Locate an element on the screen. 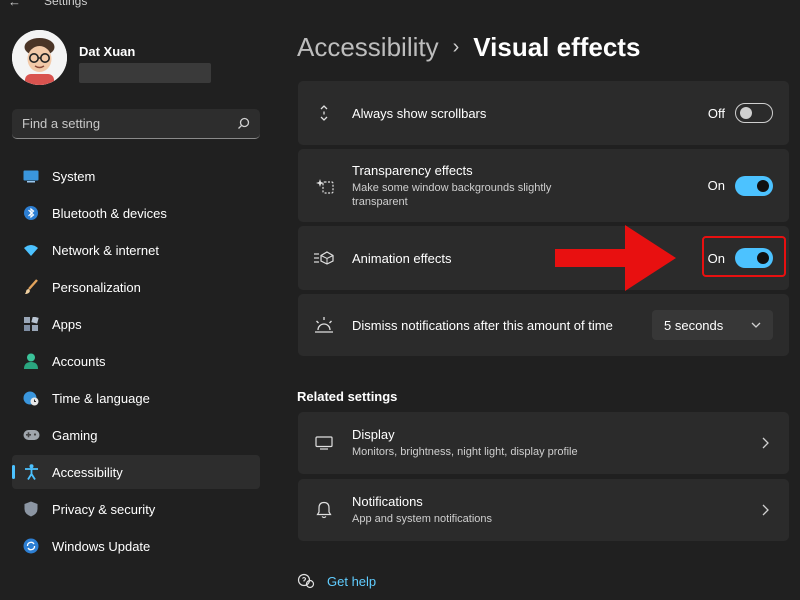  dropdown-value: 5 seconds is located at coordinates (694, 325).